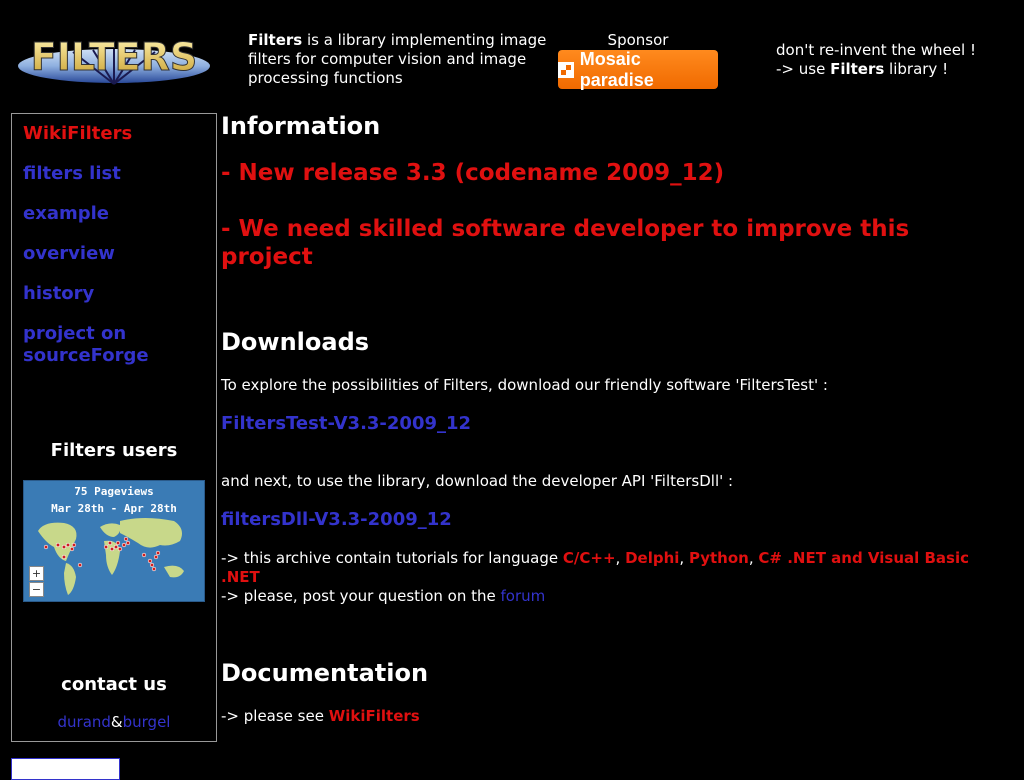 The image size is (1024, 780). I want to click on contact-ampersand: &, so click(116, 722).